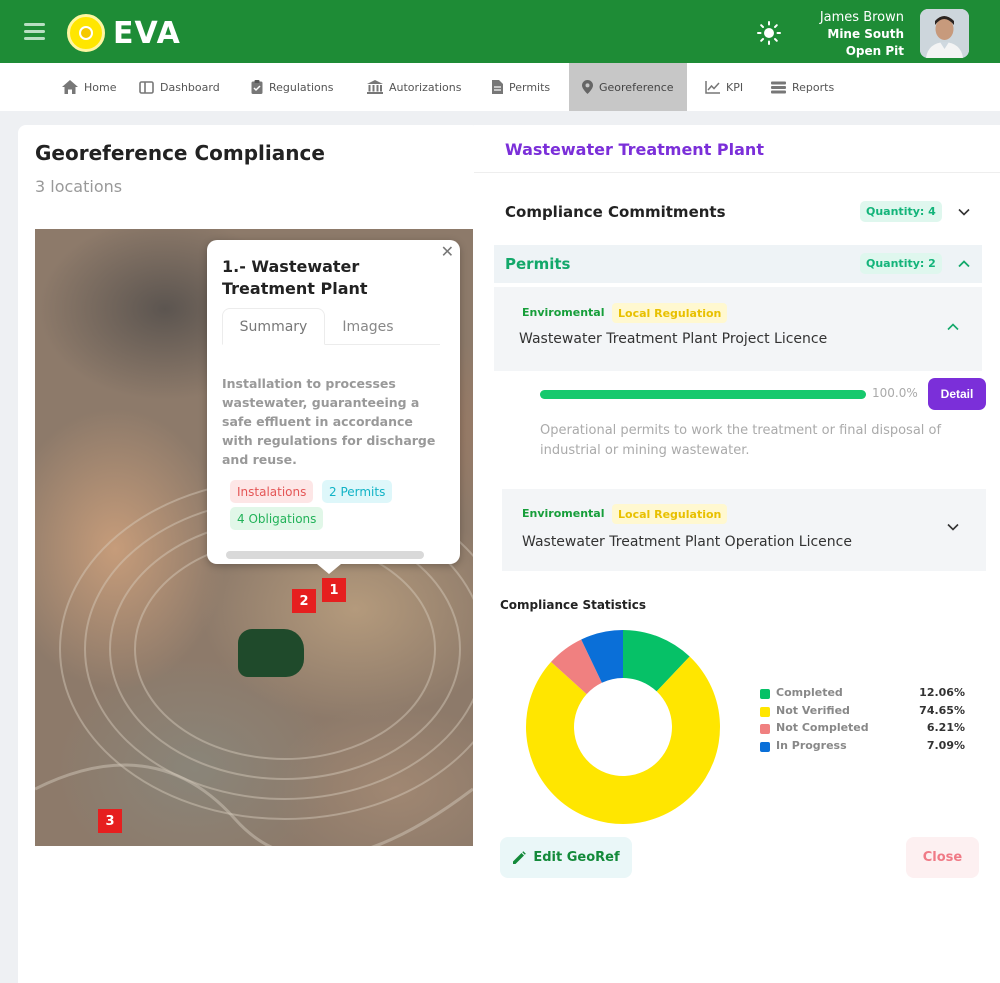 Image resolution: width=1000 pixels, height=983 pixels. I want to click on tab-summary: Summary, so click(273, 326).